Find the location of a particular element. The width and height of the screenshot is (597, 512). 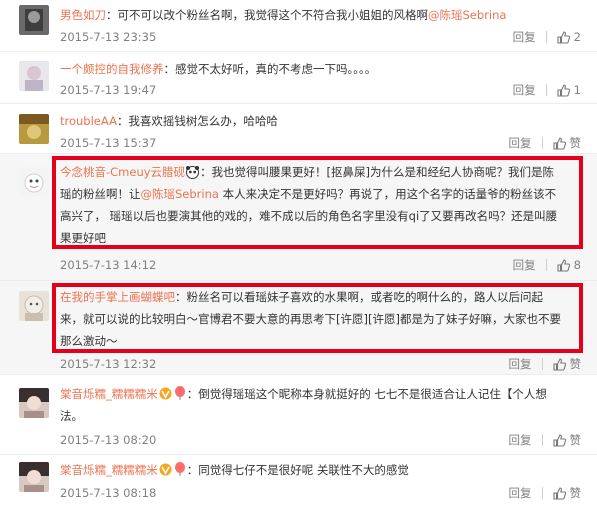

like-count: 2 is located at coordinates (577, 37).